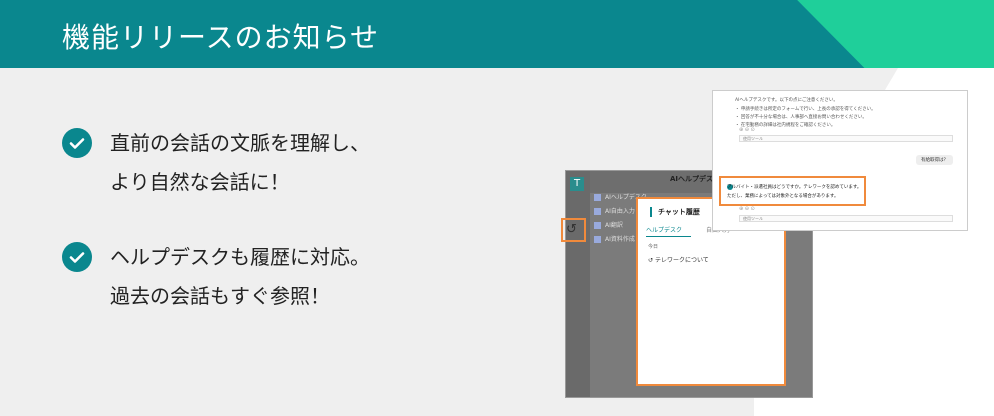 The width and height of the screenshot is (994, 416). Describe the element at coordinates (221, 37) in the screenshot. I see `page-title: 機能リリースのお知らせ` at that location.